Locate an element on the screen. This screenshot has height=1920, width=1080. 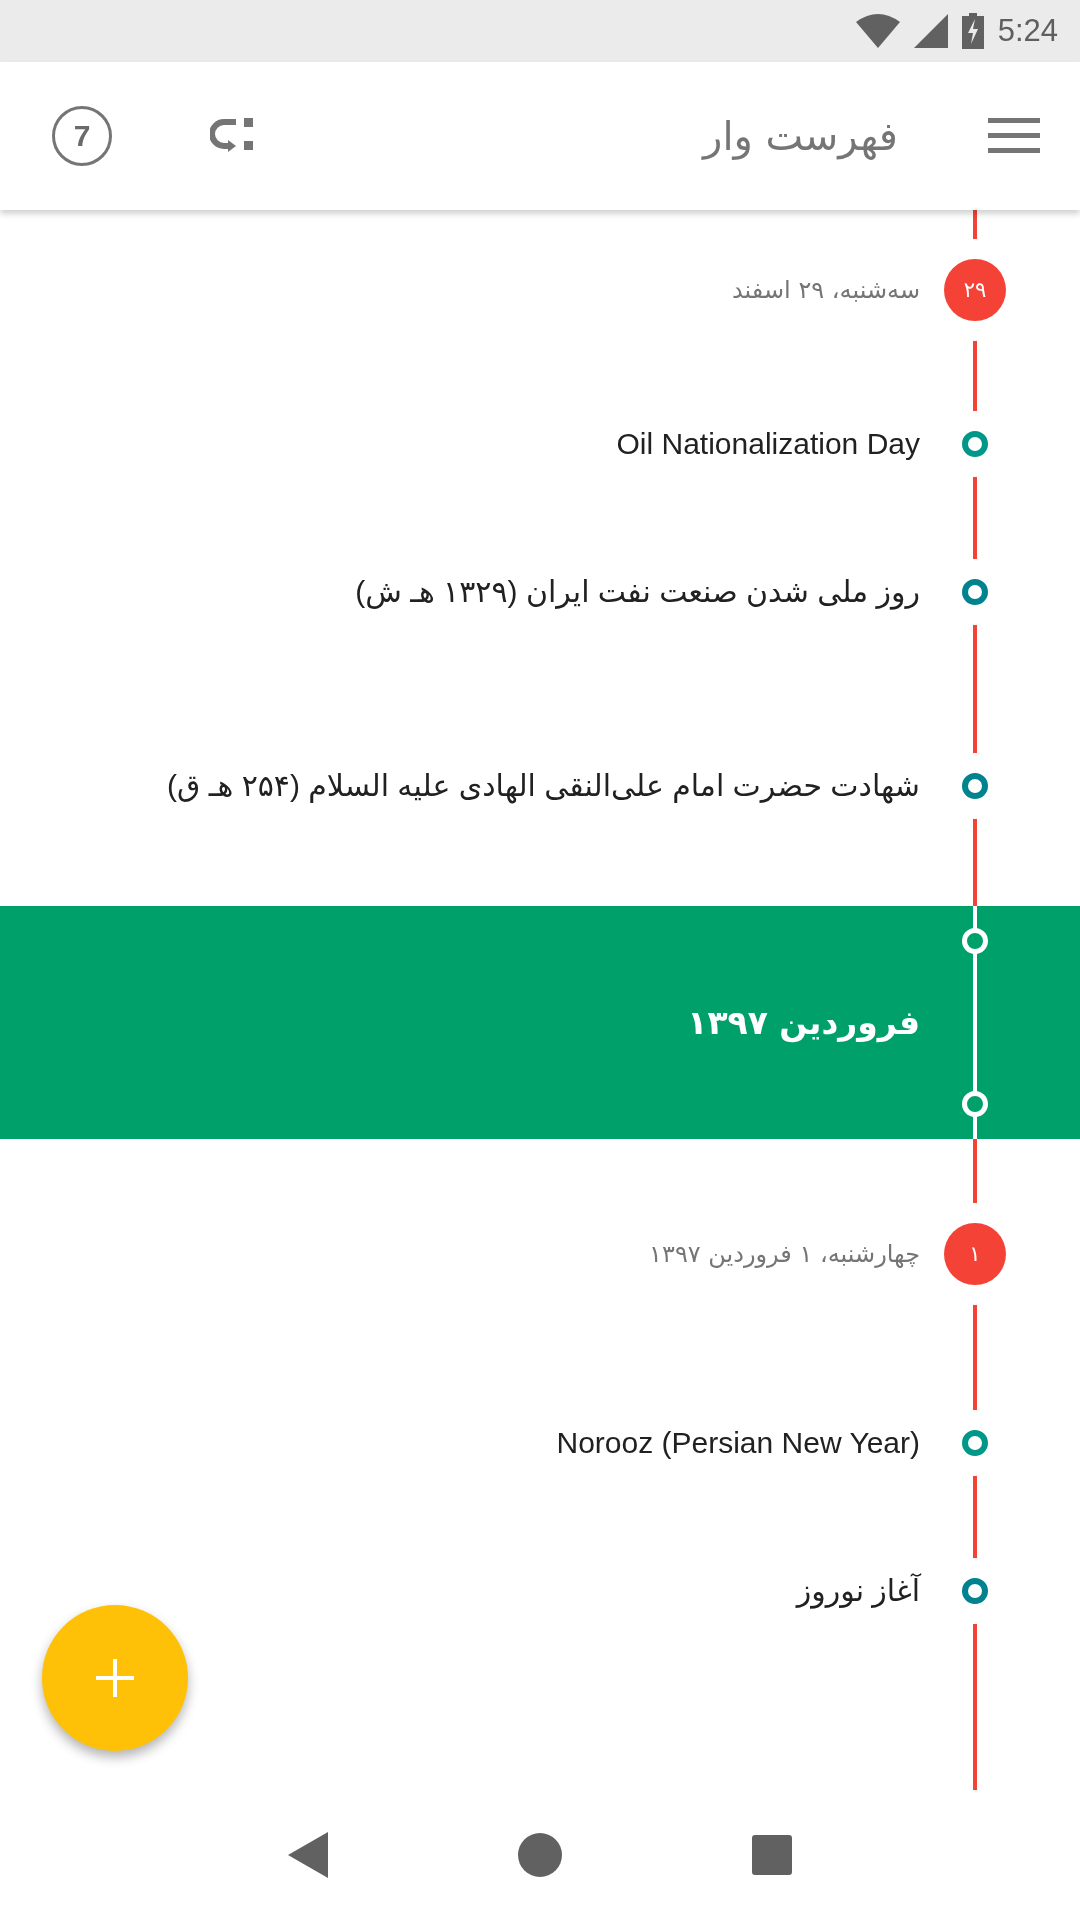
event-title: روز ملی شدن صنعت نفت ایران (۱۳۲۹ هـ ش) is located at coordinates (637, 592).